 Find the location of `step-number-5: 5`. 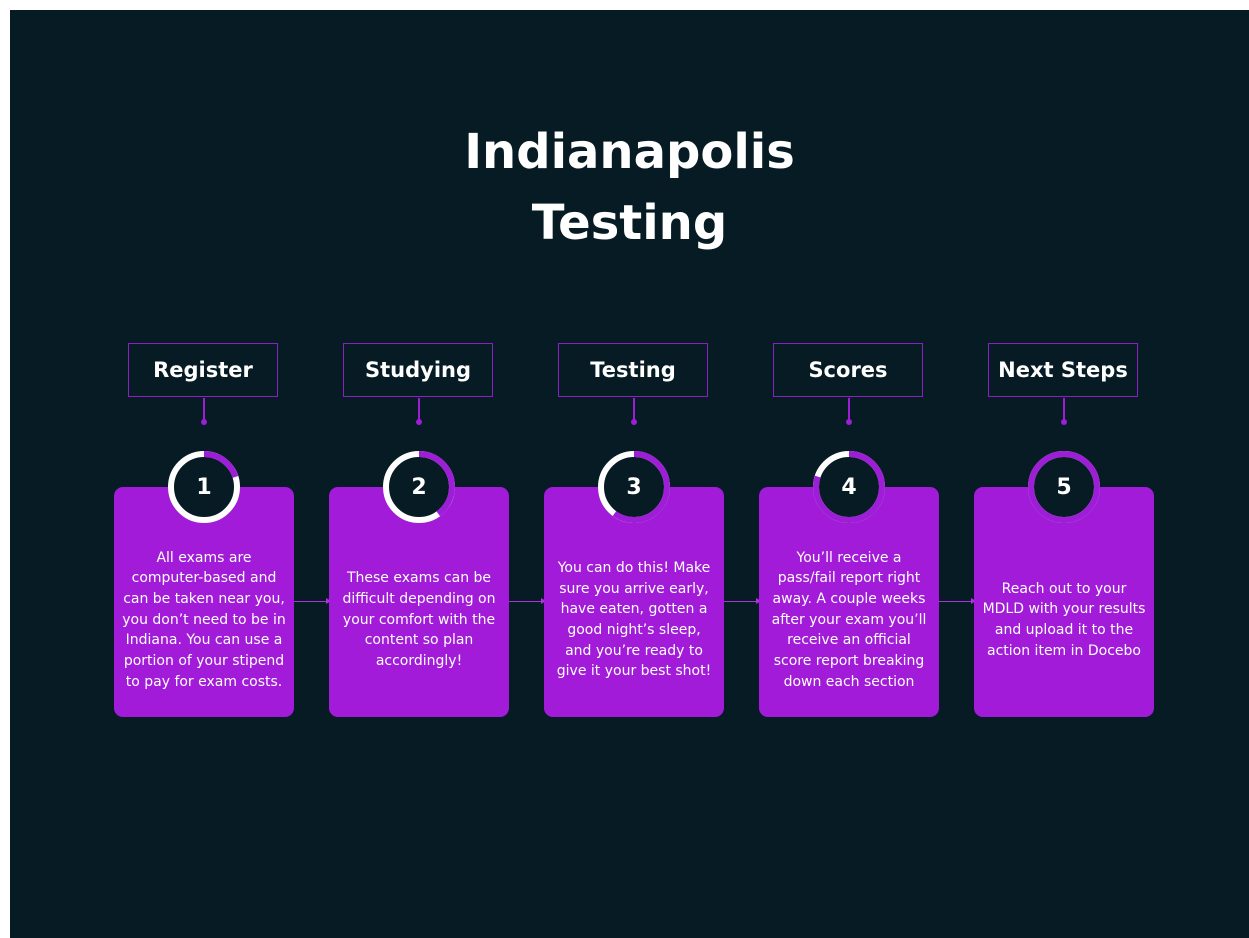

step-number-5: 5 is located at coordinates (1064, 487).